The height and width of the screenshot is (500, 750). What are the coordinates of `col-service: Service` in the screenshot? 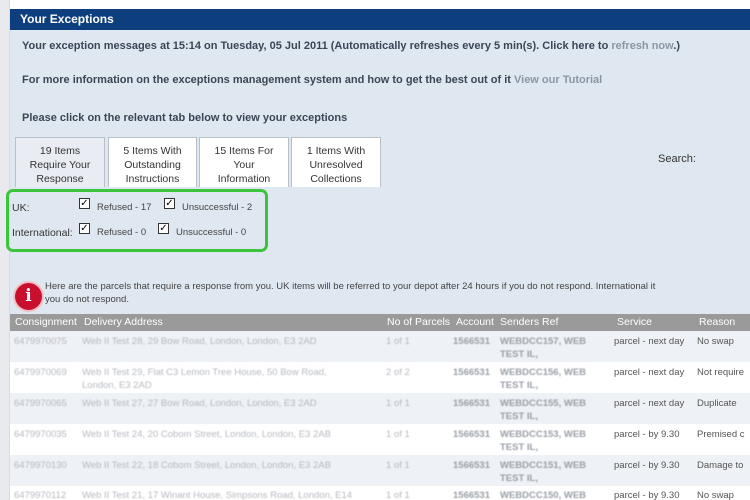 It's located at (634, 322).